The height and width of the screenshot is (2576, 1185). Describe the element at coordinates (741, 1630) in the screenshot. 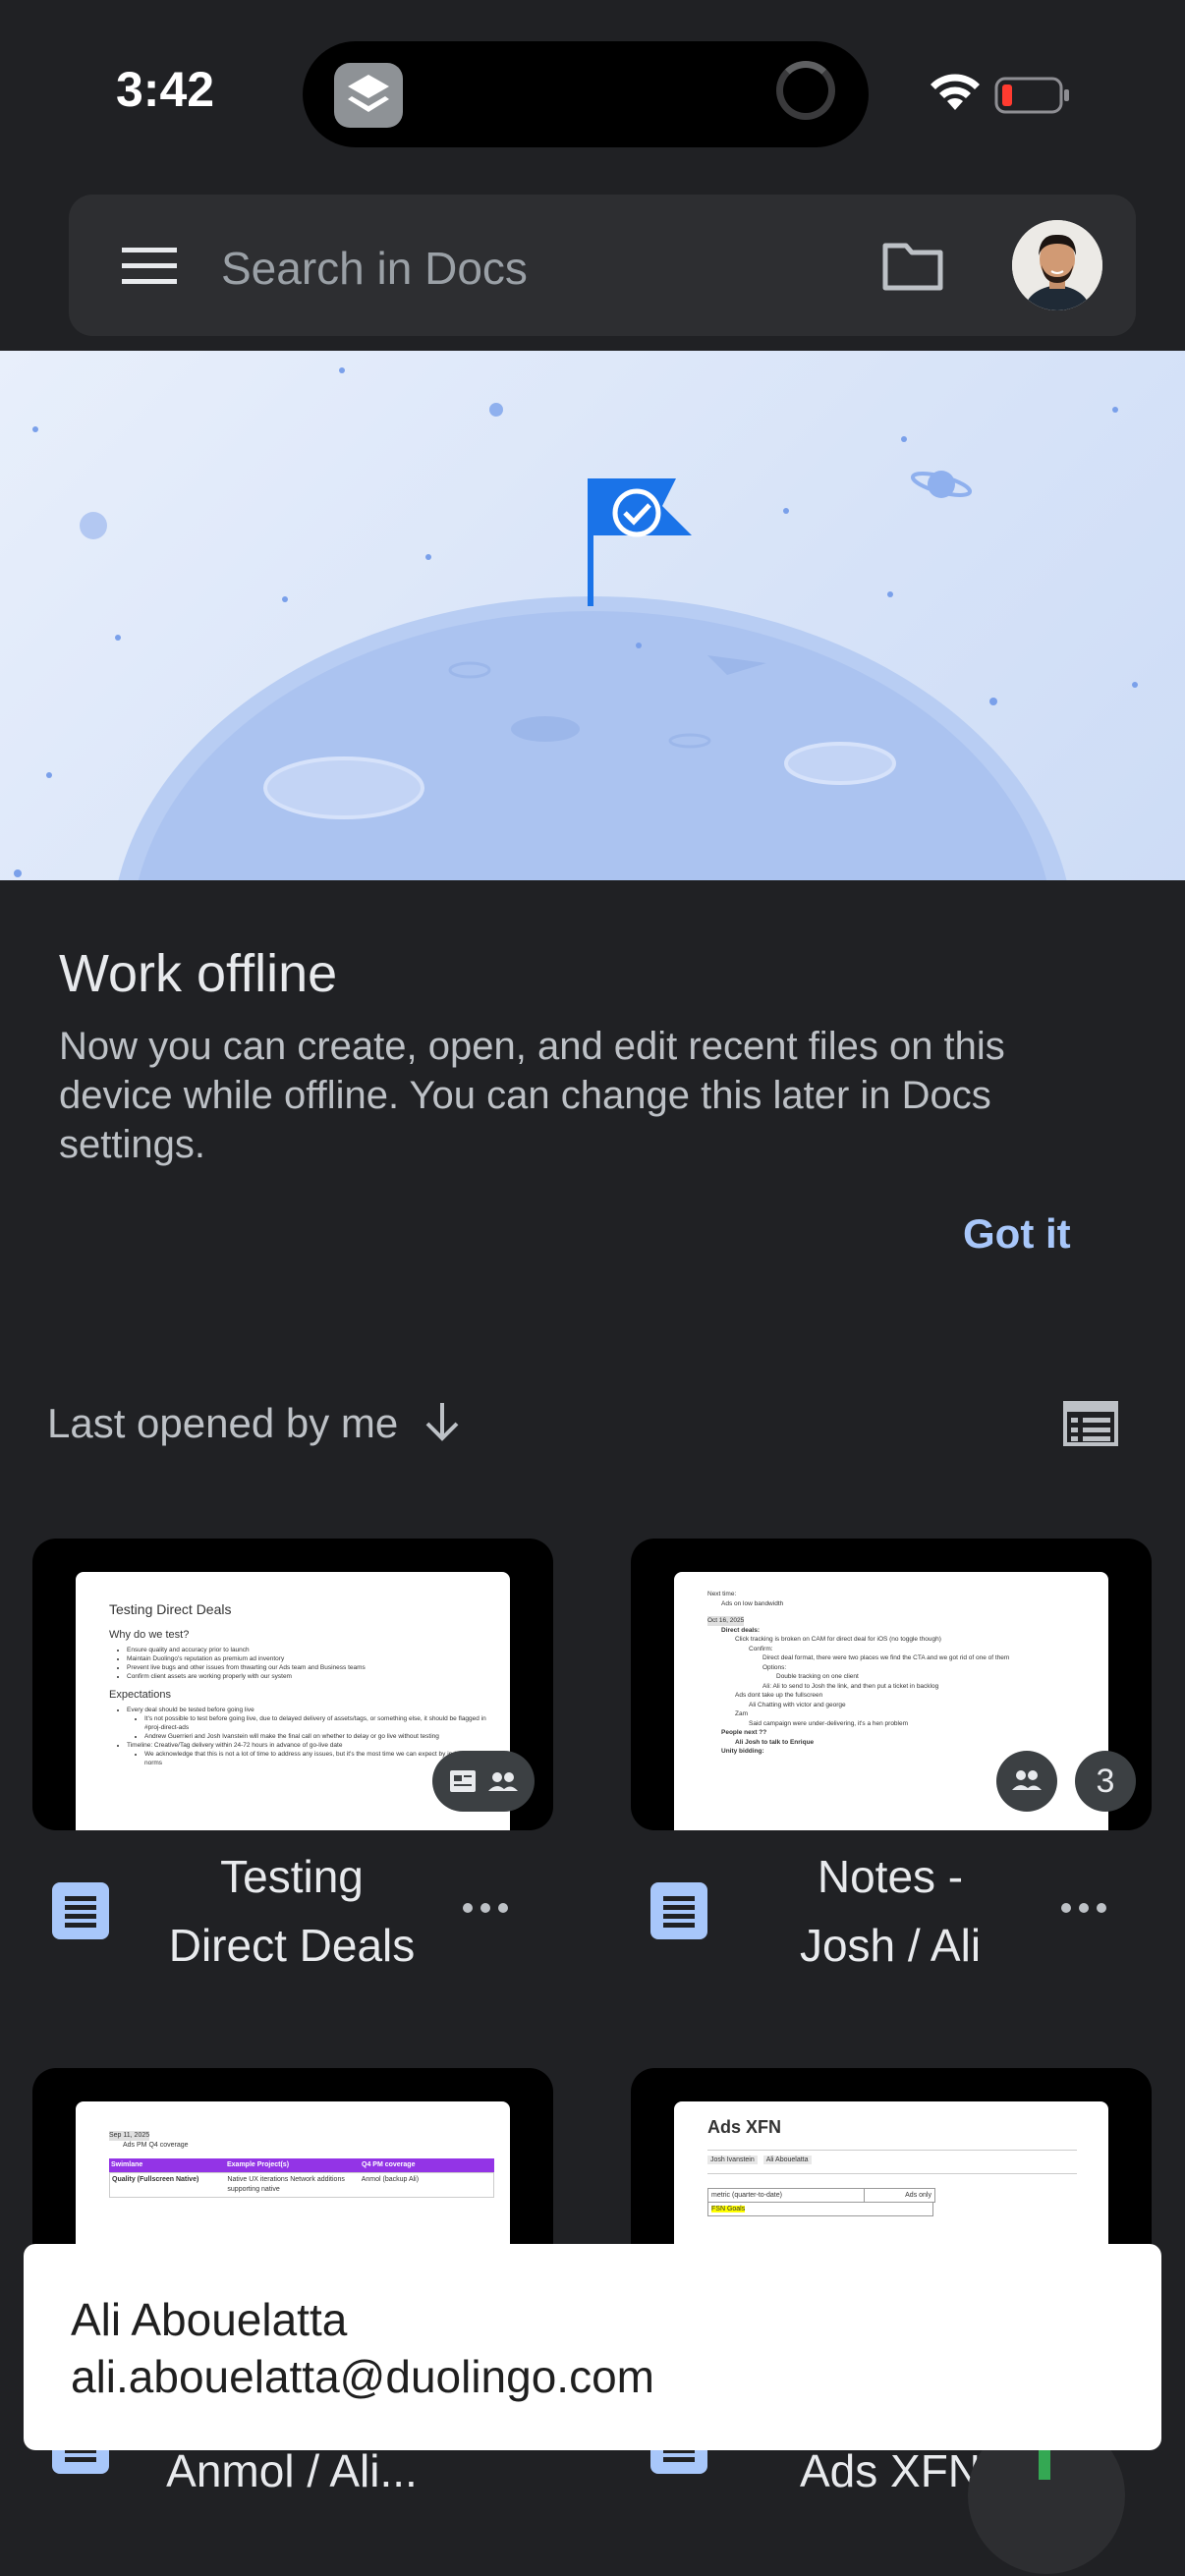

I see `preview-line: Direct deals:` at that location.